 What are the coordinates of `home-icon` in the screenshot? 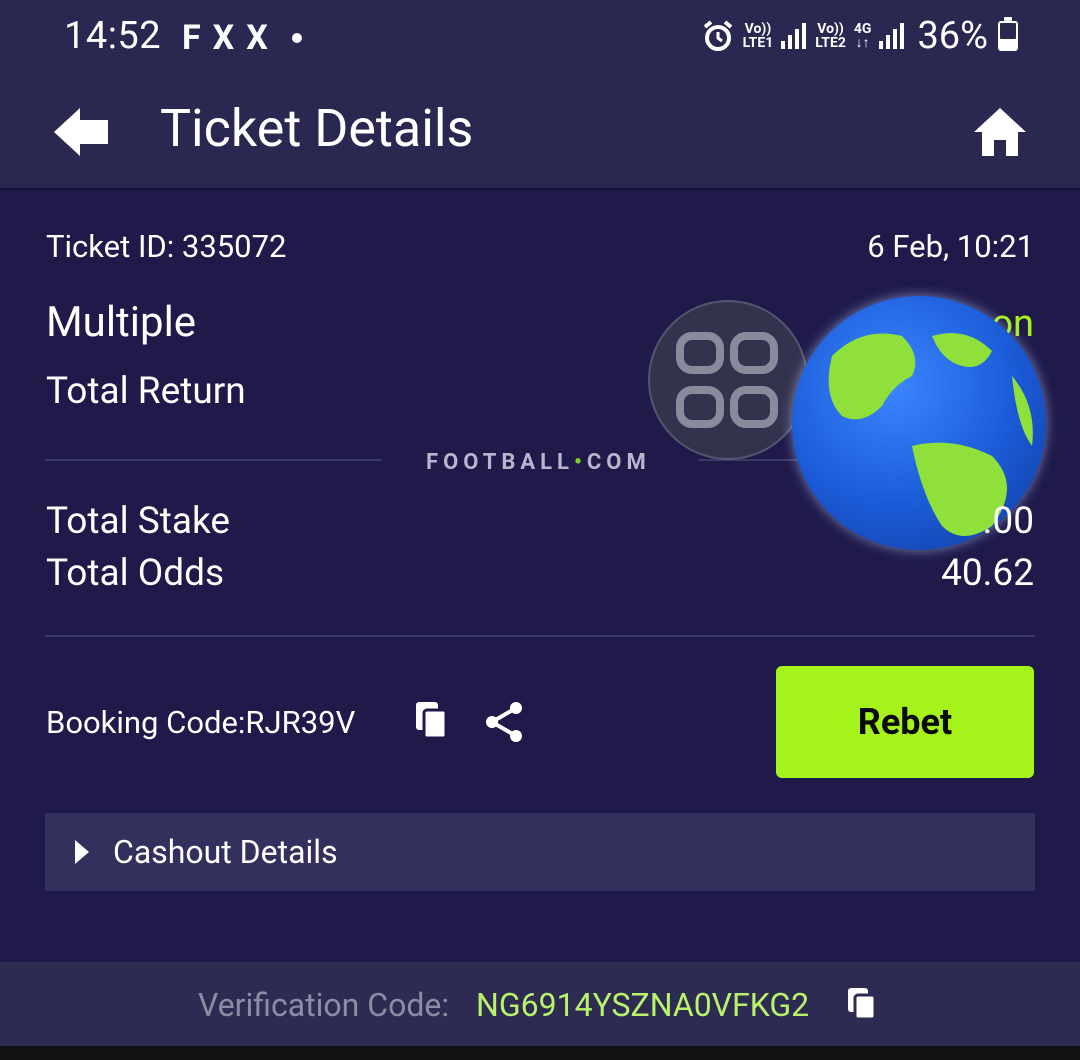 It's located at (1000, 132).